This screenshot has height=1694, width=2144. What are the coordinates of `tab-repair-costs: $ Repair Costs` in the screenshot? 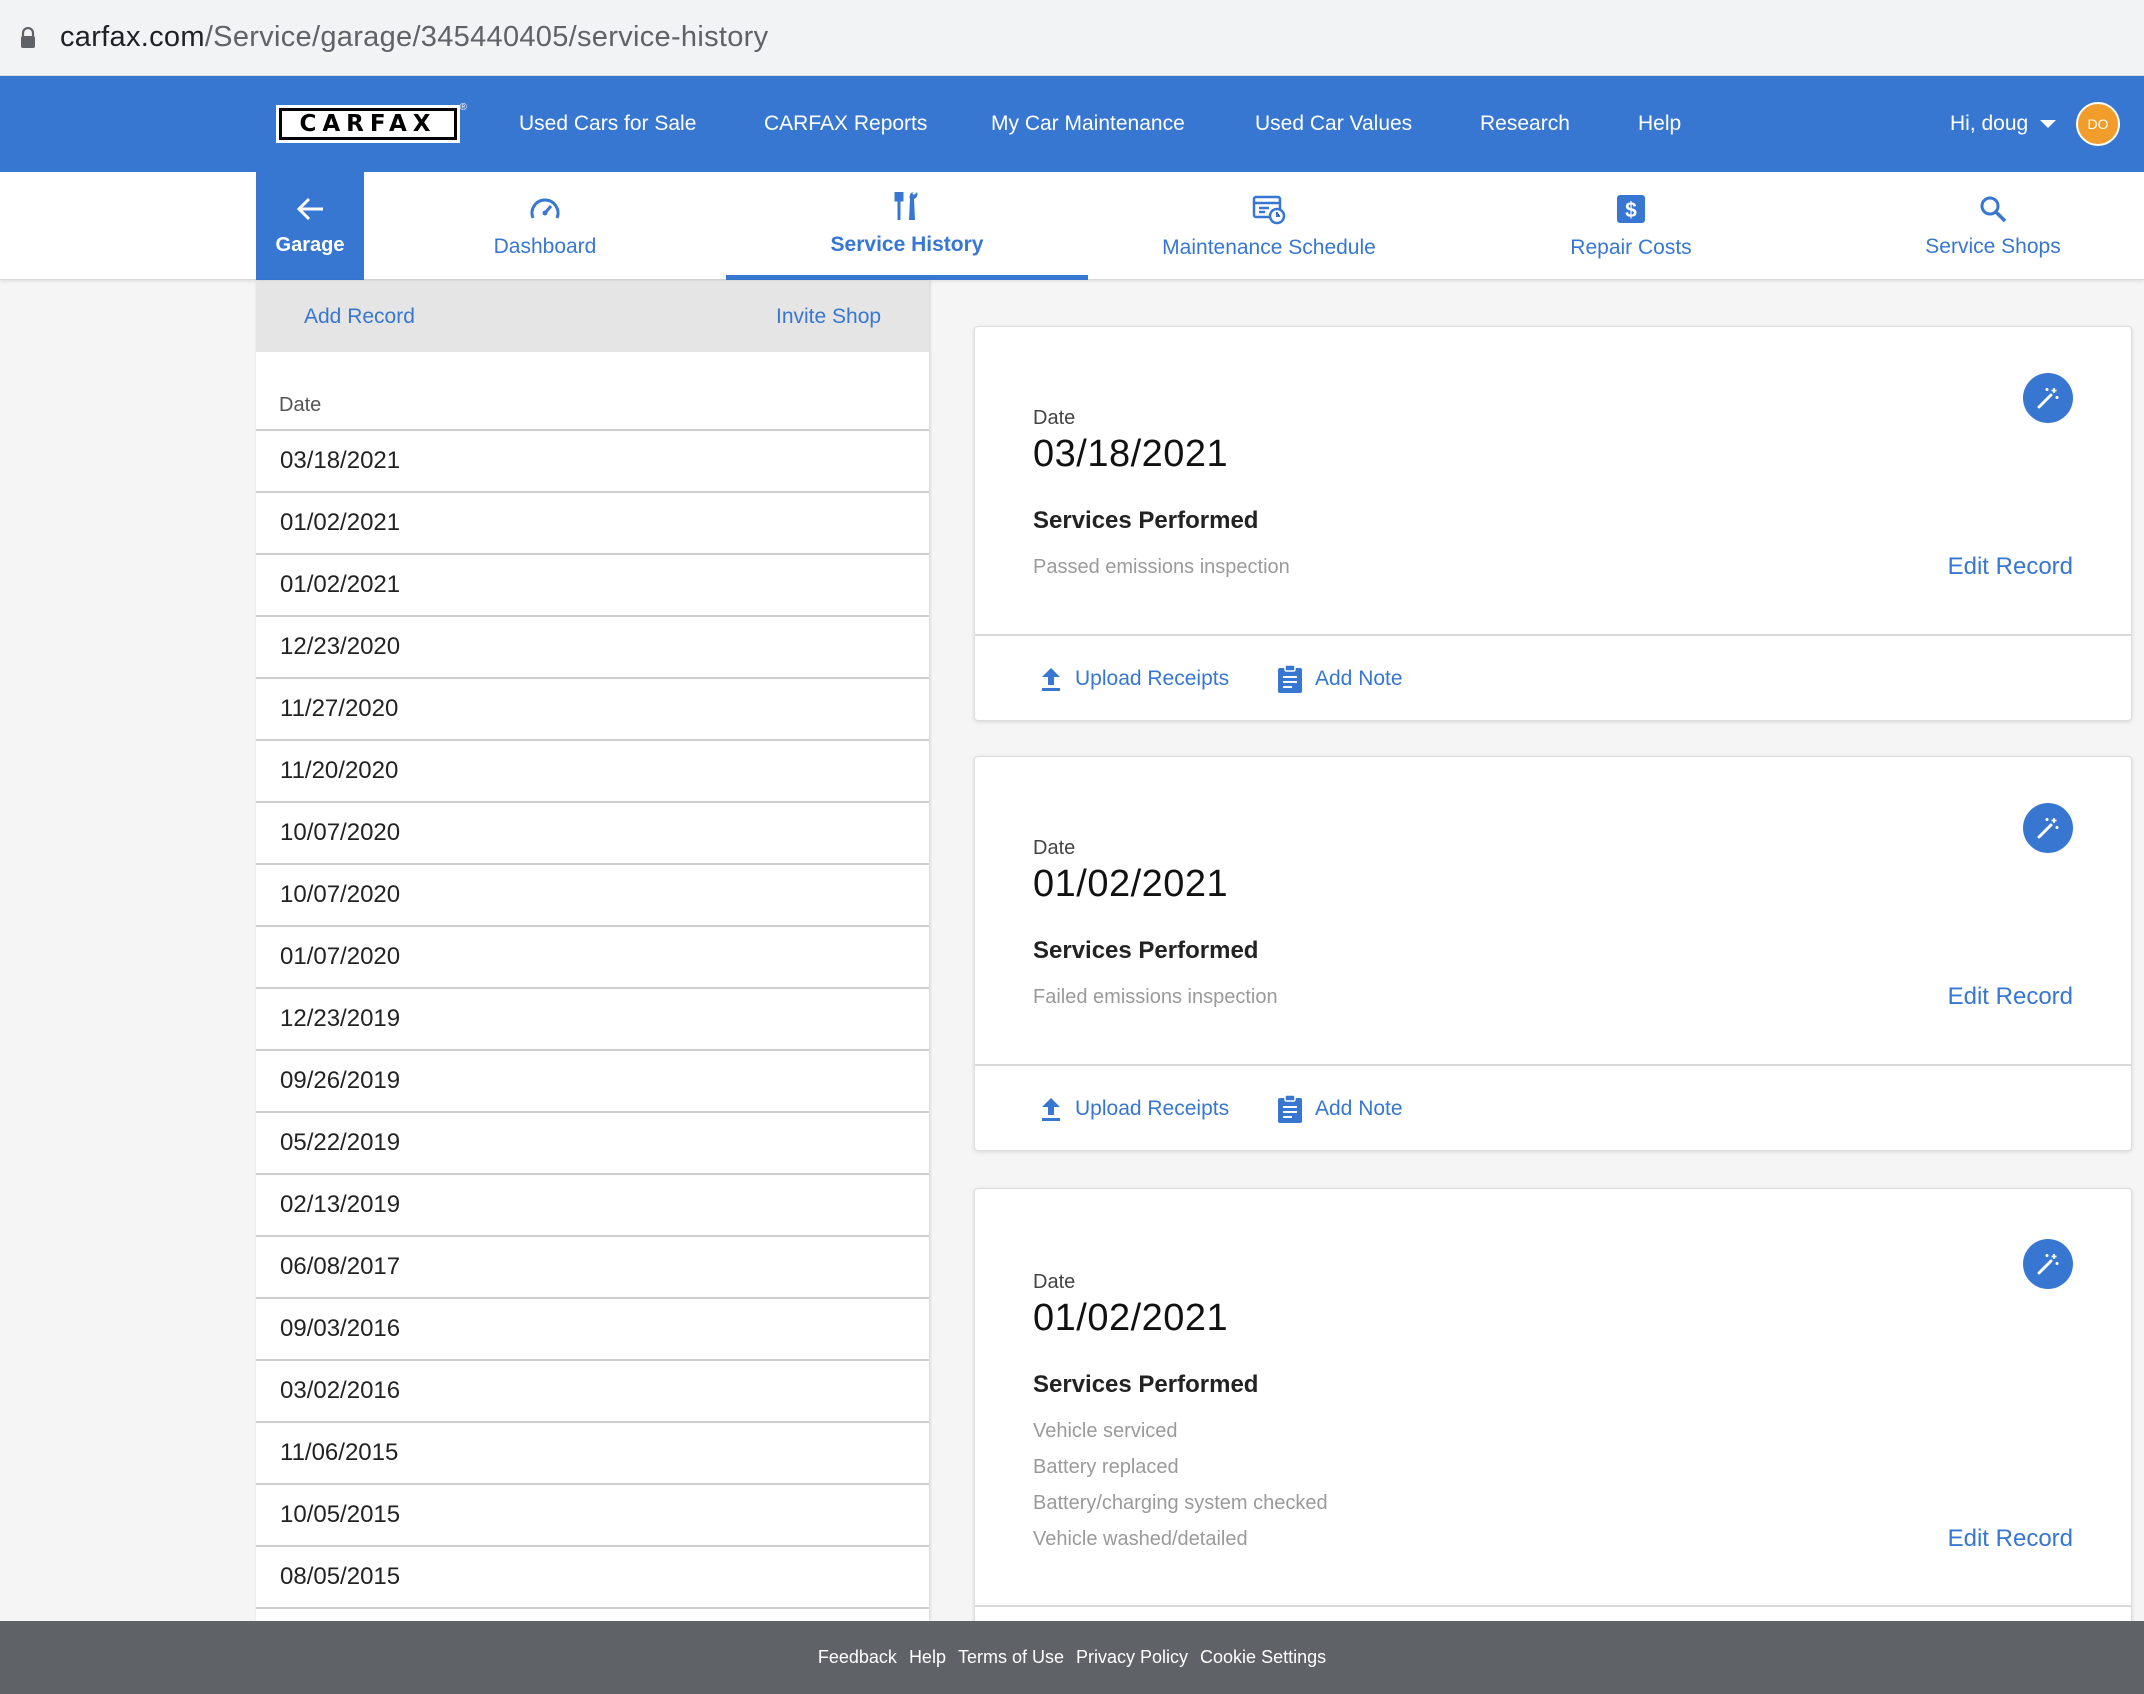 It's located at (1631, 226).